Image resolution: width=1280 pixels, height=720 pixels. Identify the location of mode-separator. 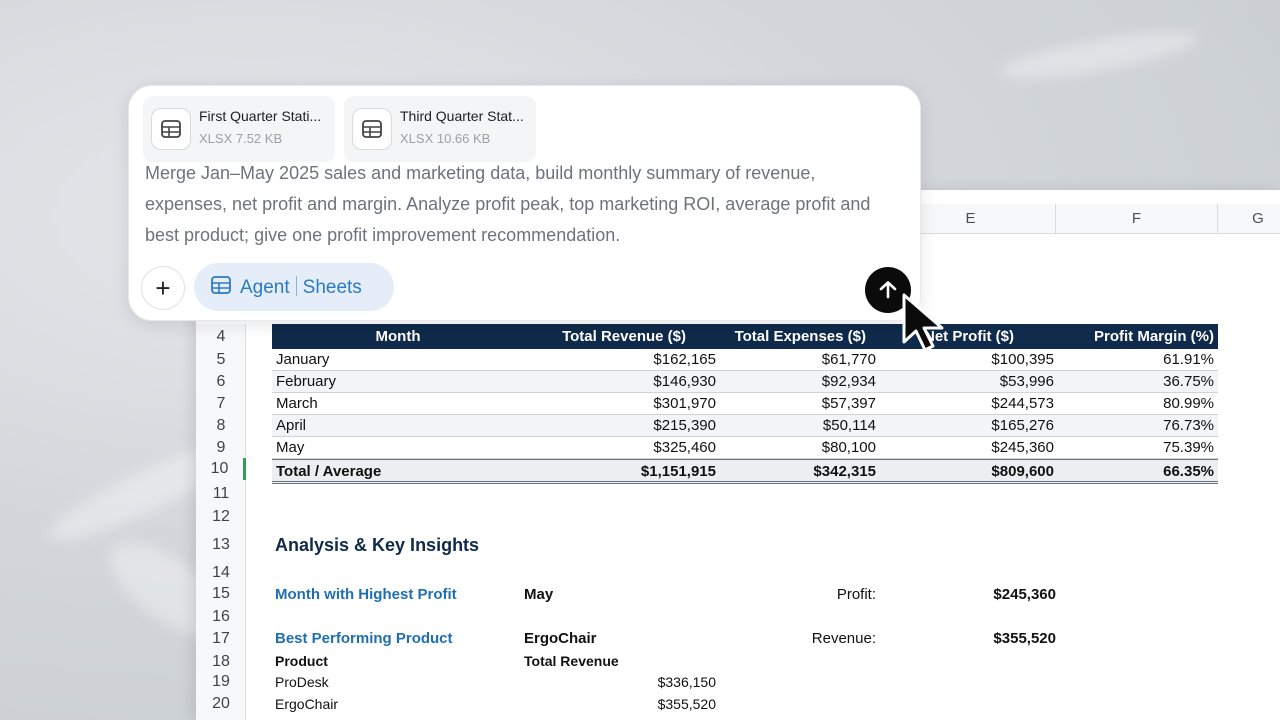
(296, 285).